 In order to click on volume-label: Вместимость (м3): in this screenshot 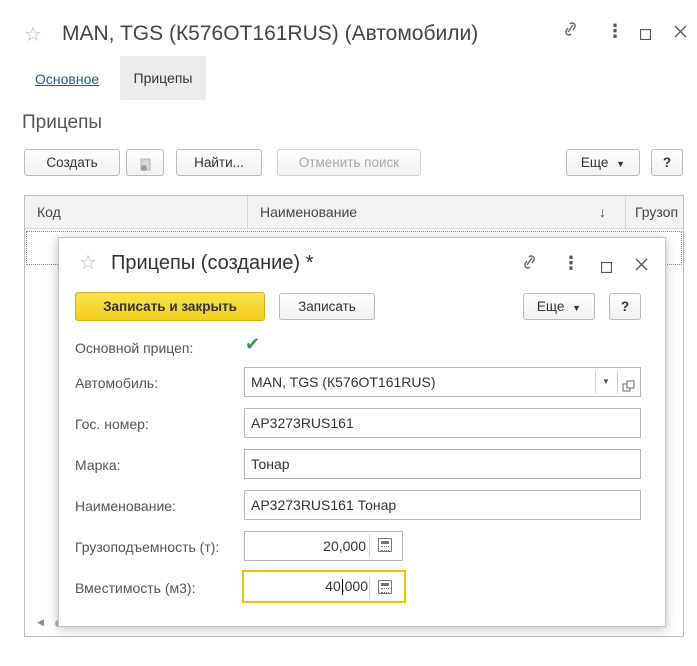, I will do `click(135, 588)`.